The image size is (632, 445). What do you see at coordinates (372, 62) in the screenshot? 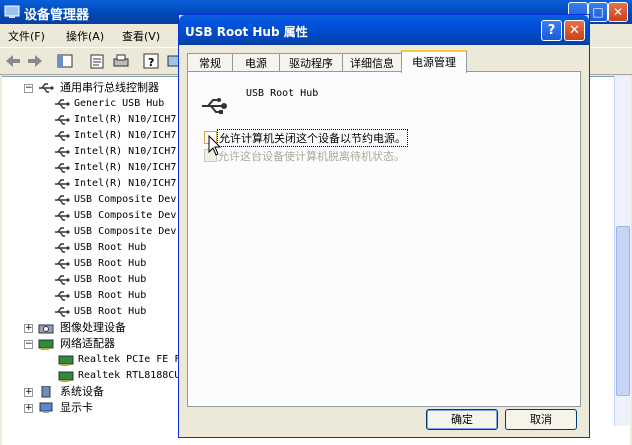
I see `tab-details: 详细信息` at bounding box center [372, 62].